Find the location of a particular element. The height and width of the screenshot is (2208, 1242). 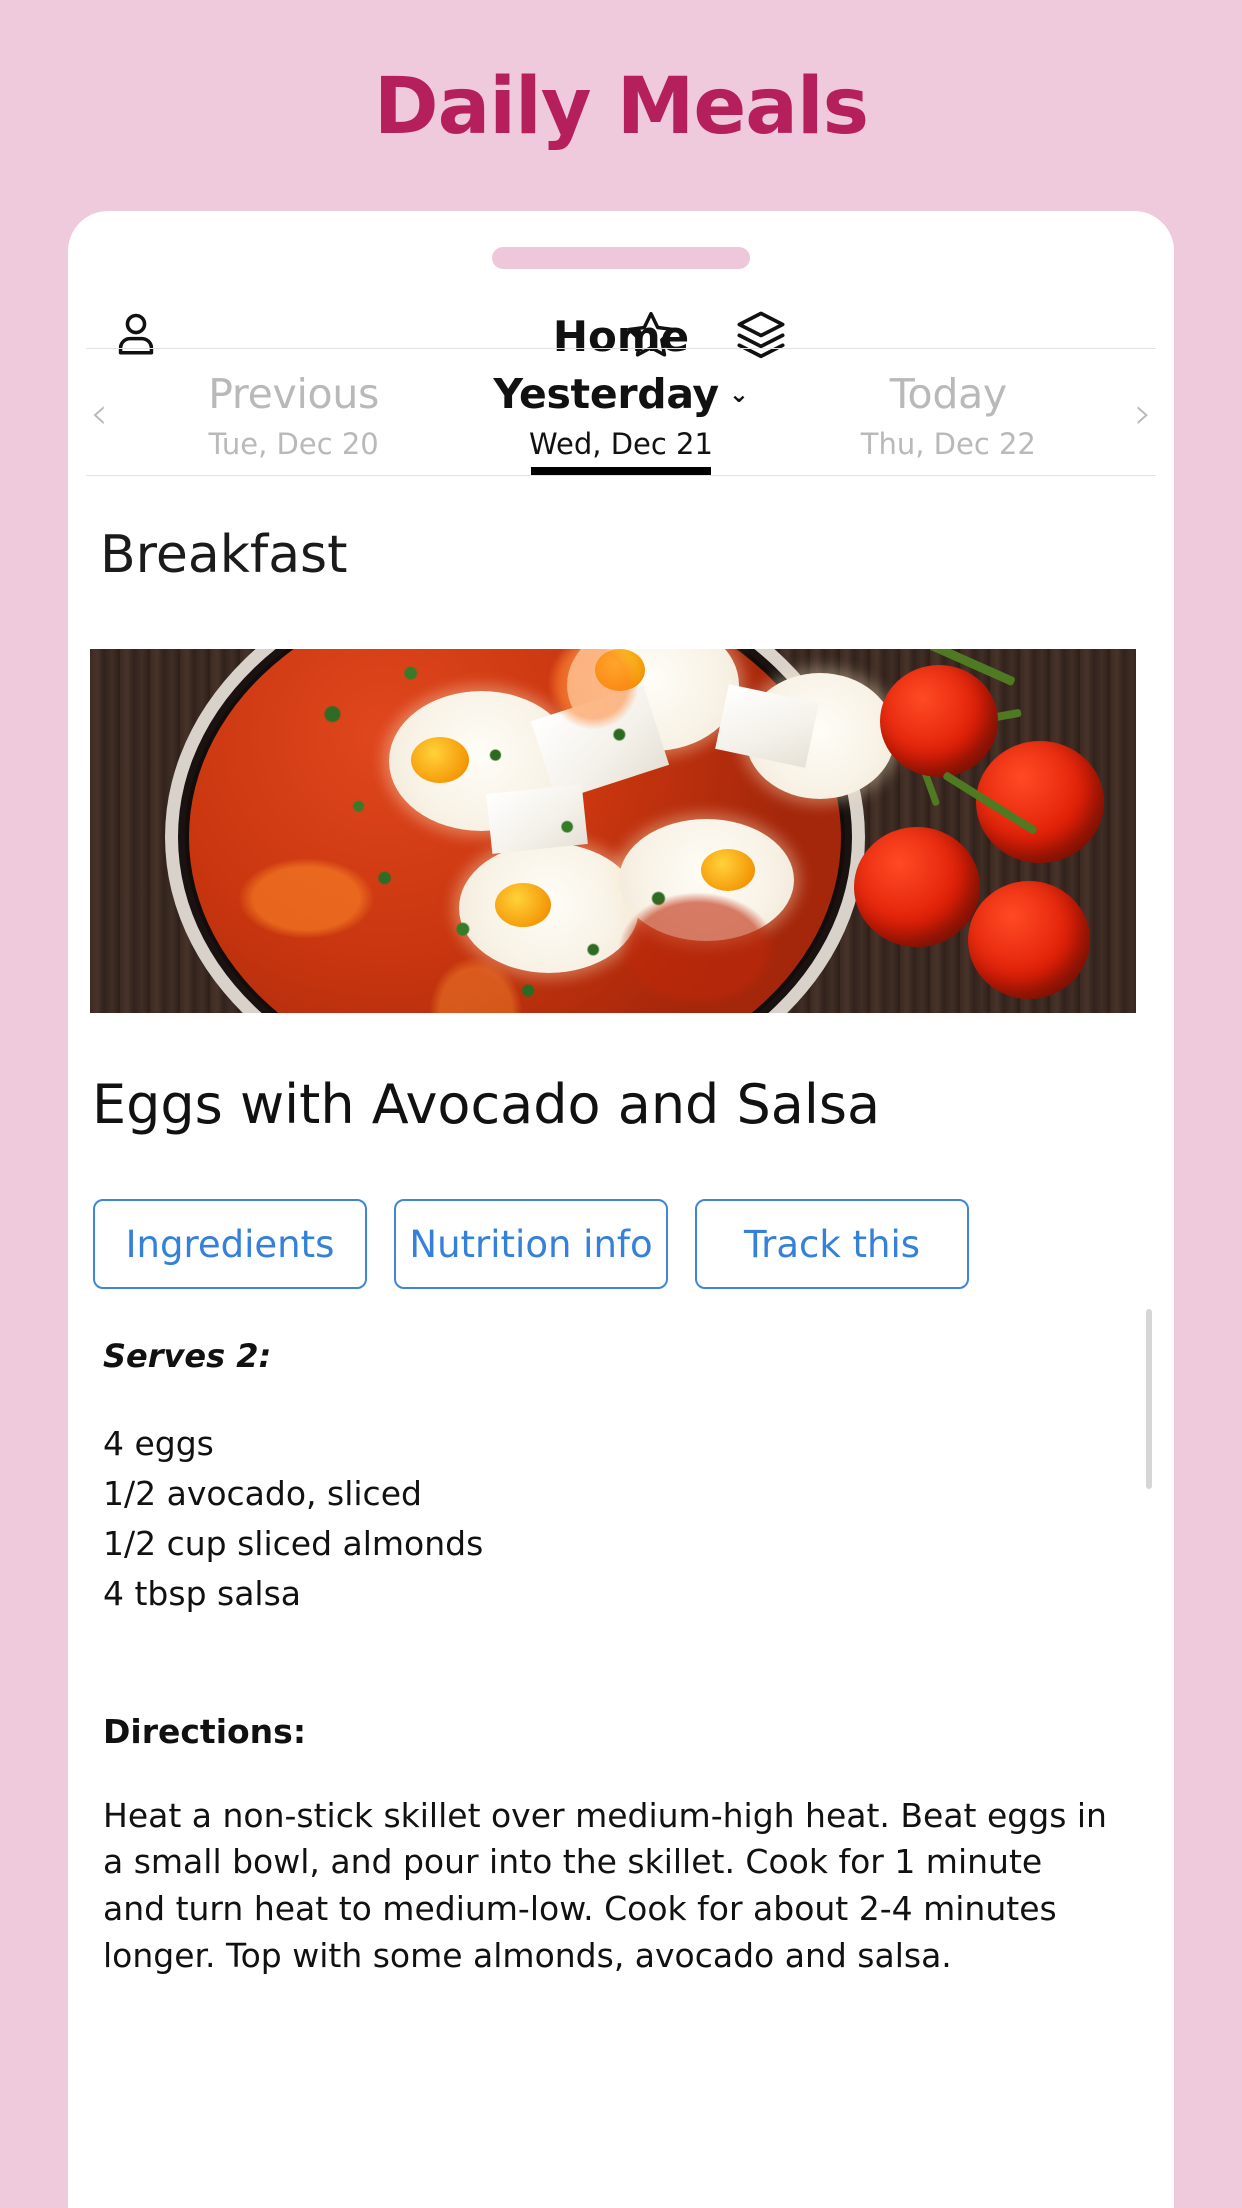

date-tab-date: Wed, Dec 21 is located at coordinates (621, 443).